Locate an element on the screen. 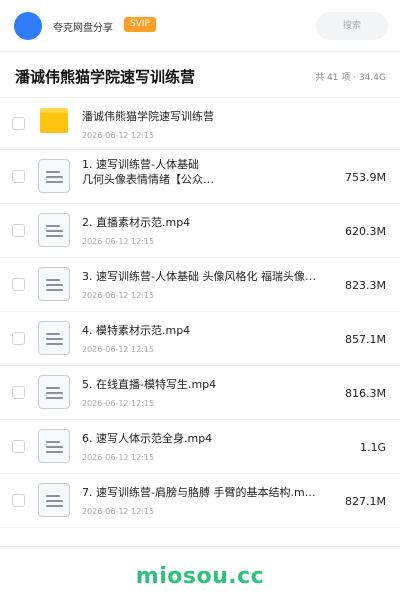 The height and width of the screenshot is (600, 400). list-item: 4. 模特素材示范.mp4 2026-06-12 12:15 857.1M is located at coordinates (200, 339).